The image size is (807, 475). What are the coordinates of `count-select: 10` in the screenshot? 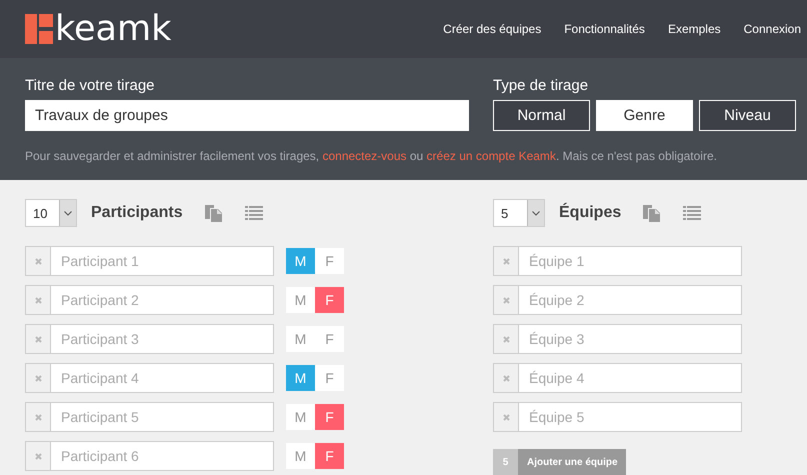 It's located at (51, 213).